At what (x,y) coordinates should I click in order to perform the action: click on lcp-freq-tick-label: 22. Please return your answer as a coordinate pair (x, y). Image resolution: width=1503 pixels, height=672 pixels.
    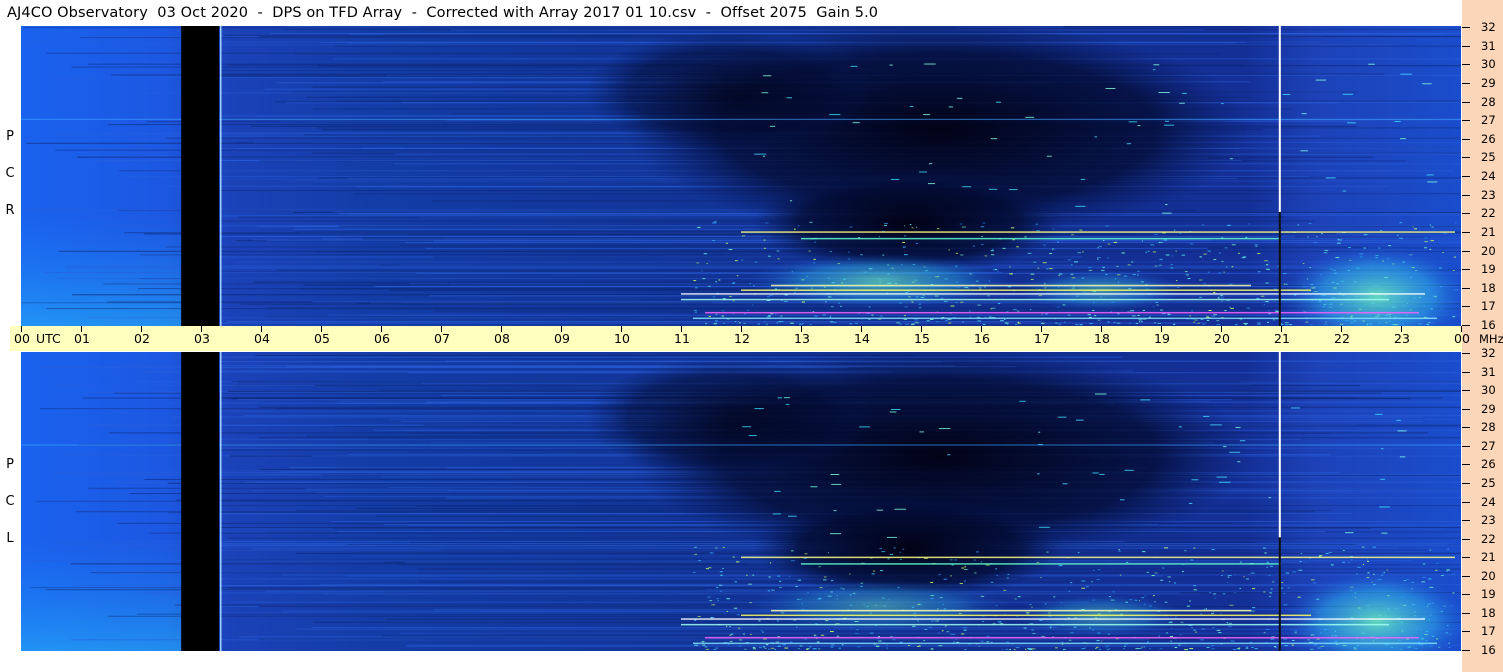
    Looking at the image, I should click on (1488, 539).